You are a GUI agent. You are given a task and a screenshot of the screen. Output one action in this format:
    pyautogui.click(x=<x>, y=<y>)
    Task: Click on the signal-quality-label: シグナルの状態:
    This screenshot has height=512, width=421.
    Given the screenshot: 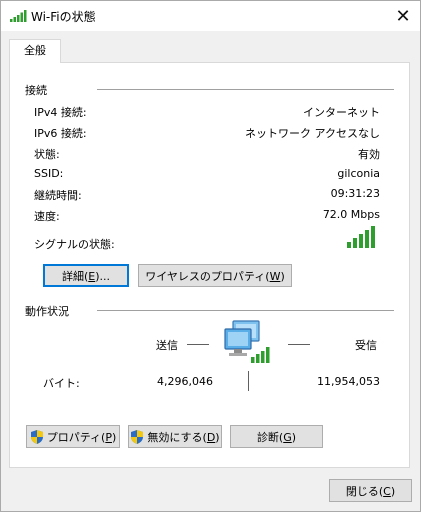 What is the action you would take?
    pyautogui.click(x=74, y=244)
    